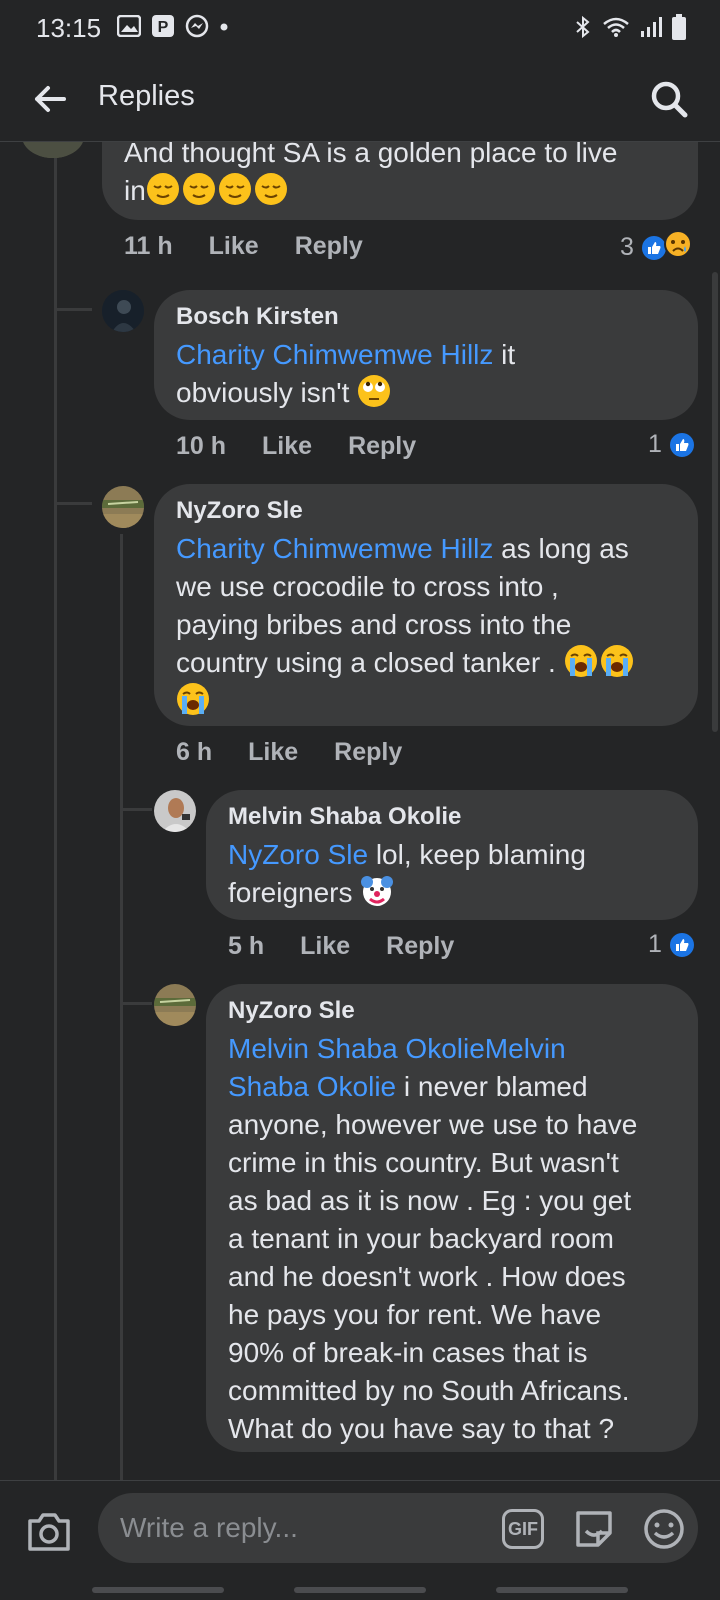 Image resolution: width=720 pixels, height=1600 pixels. I want to click on comment-time: 6 h, so click(194, 752).